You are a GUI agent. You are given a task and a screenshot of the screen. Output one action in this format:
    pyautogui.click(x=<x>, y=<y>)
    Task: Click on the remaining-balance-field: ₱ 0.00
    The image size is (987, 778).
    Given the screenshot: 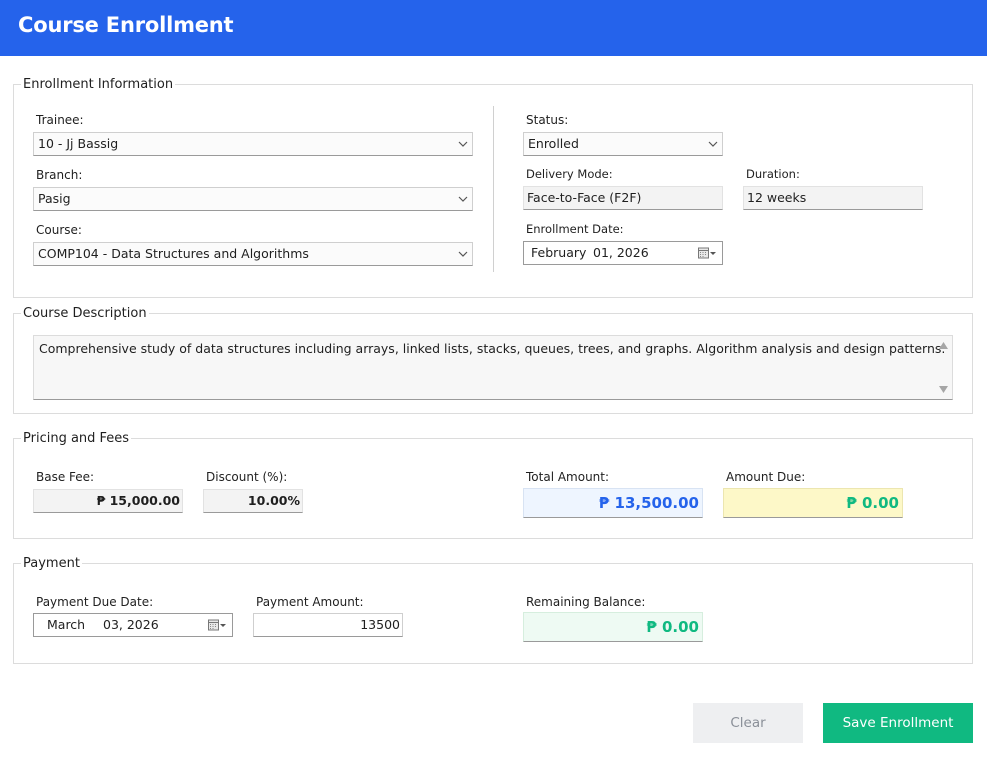 What is the action you would take?
    pyautogui.click(x=613, y=627)
    